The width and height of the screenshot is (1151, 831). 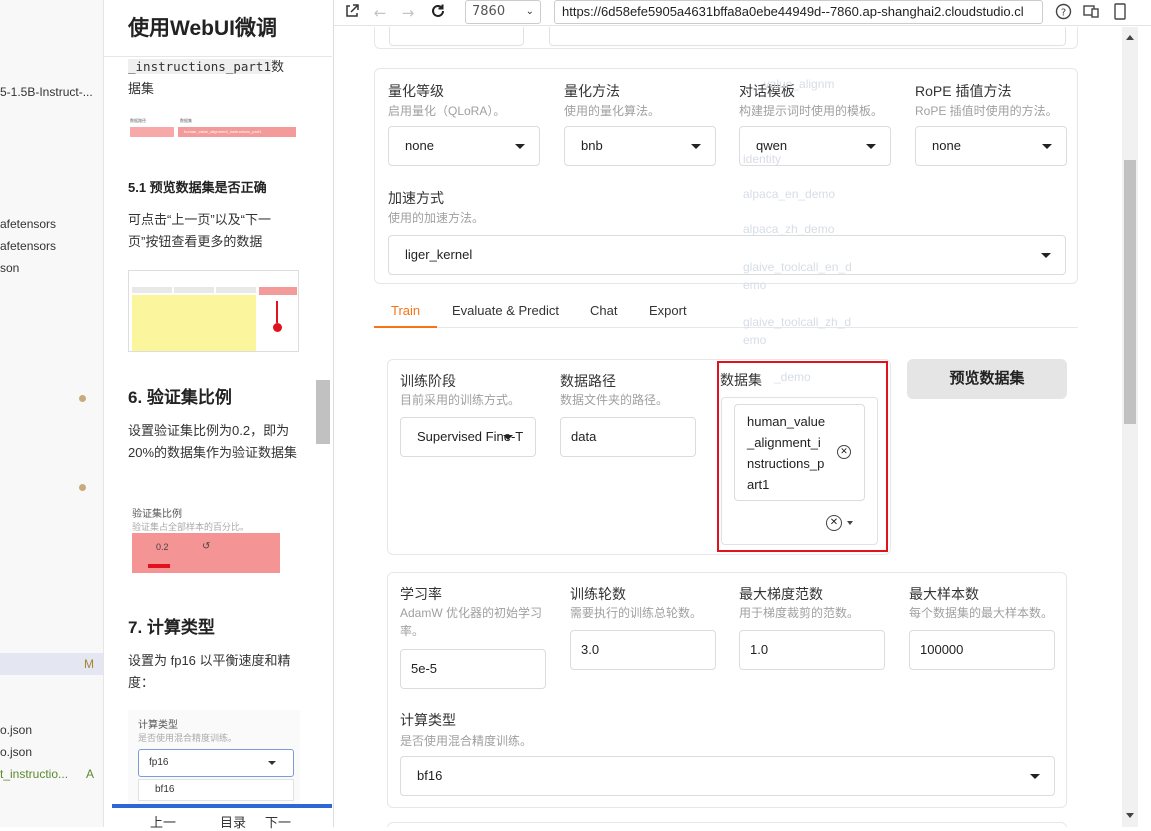 I want to click on mobile-icon, so click(x=1120, y=13).